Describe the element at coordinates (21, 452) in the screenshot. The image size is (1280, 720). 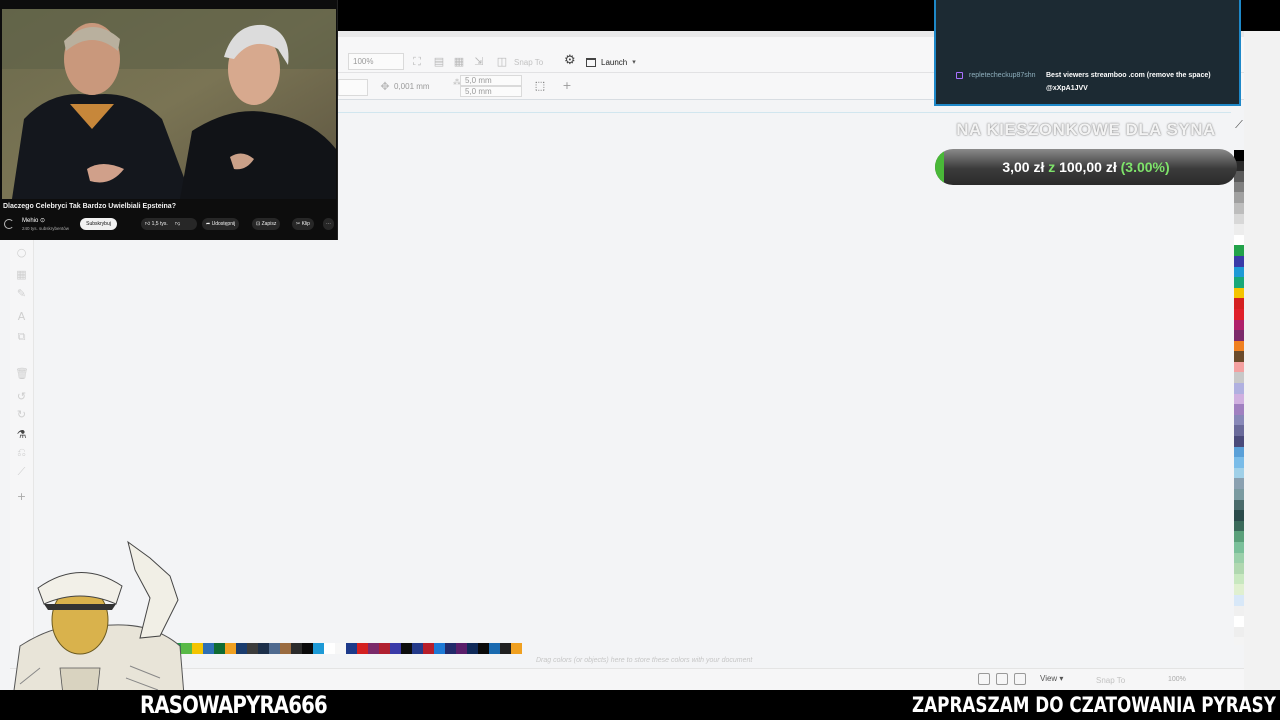
I see `interactive-fill-icon: ⎌` at that location.